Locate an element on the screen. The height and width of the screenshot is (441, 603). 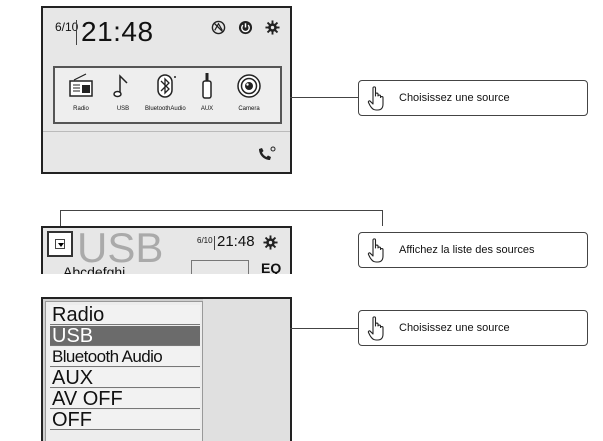
album-art is located at coordinates (220, 267).